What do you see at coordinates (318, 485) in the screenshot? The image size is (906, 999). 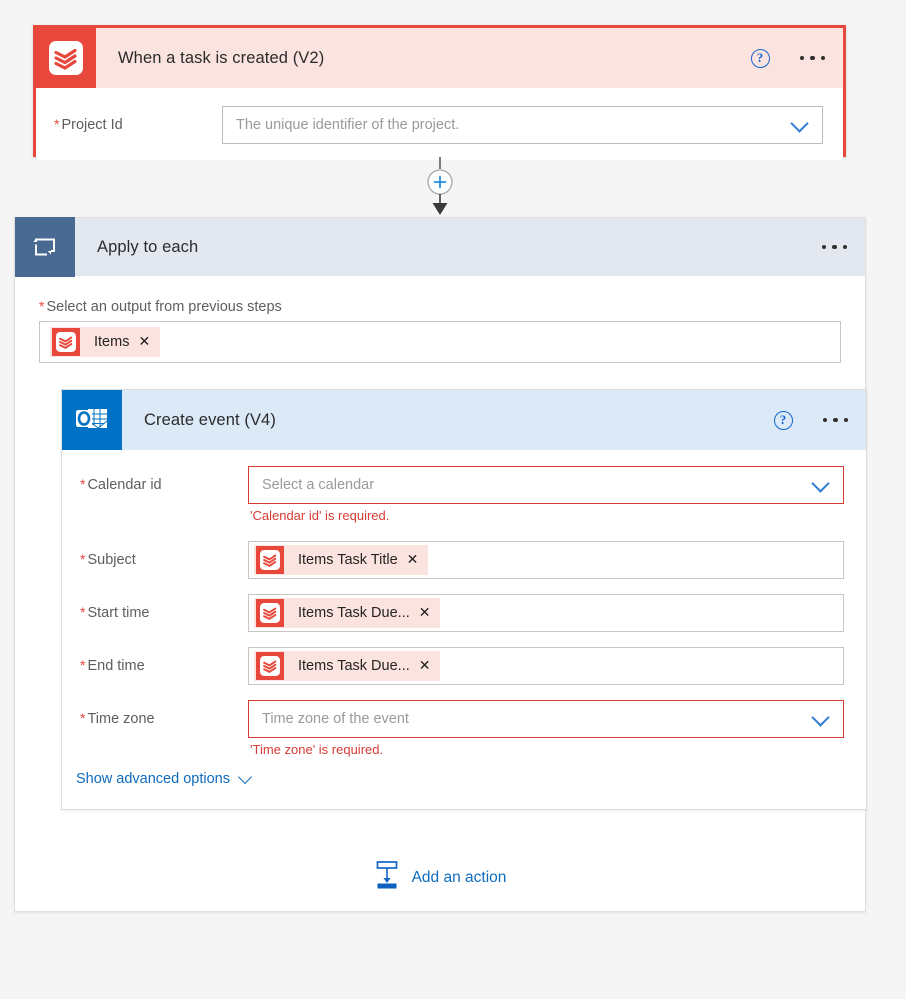 I see `calendar-id-placeholder: Select a calendar` at bounding box center [318, 485].